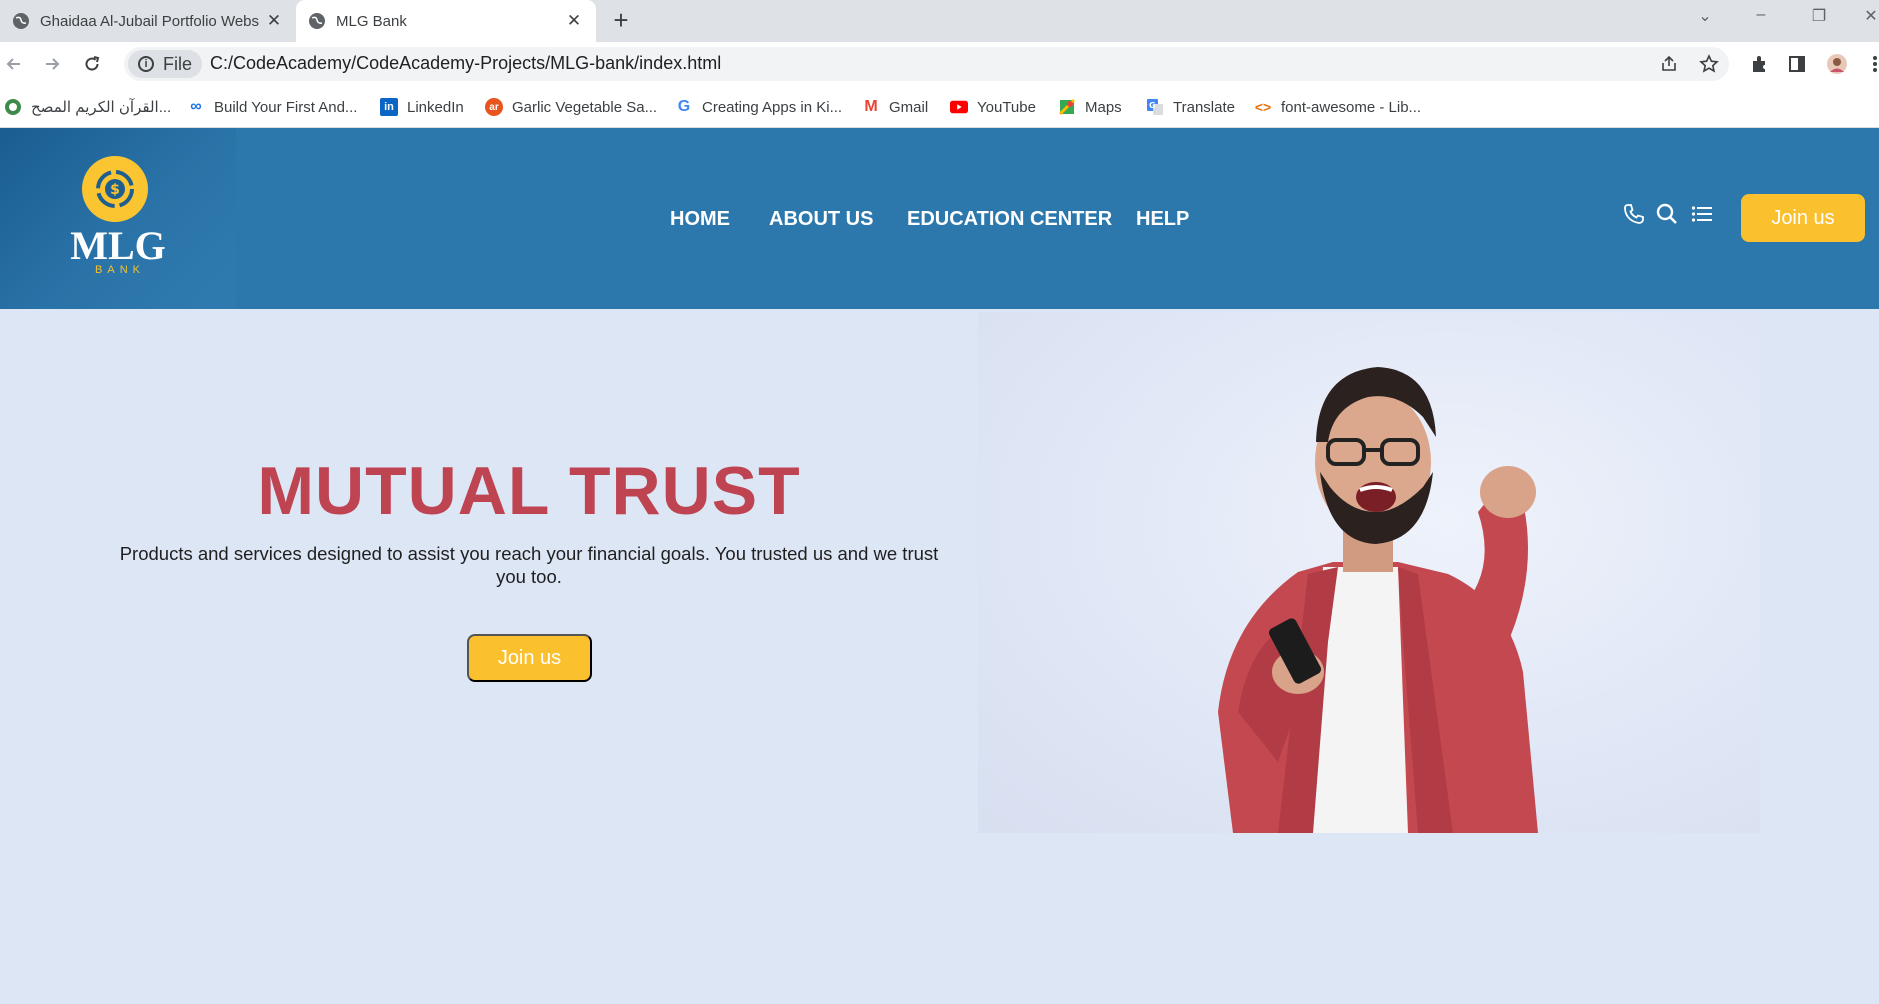 The width and height of the screenshot is (1879, 1004). I want to click on tab-portfolio: Ghaidaa Al-Jubail Portfolio Webs ✕, so click(148, 21).